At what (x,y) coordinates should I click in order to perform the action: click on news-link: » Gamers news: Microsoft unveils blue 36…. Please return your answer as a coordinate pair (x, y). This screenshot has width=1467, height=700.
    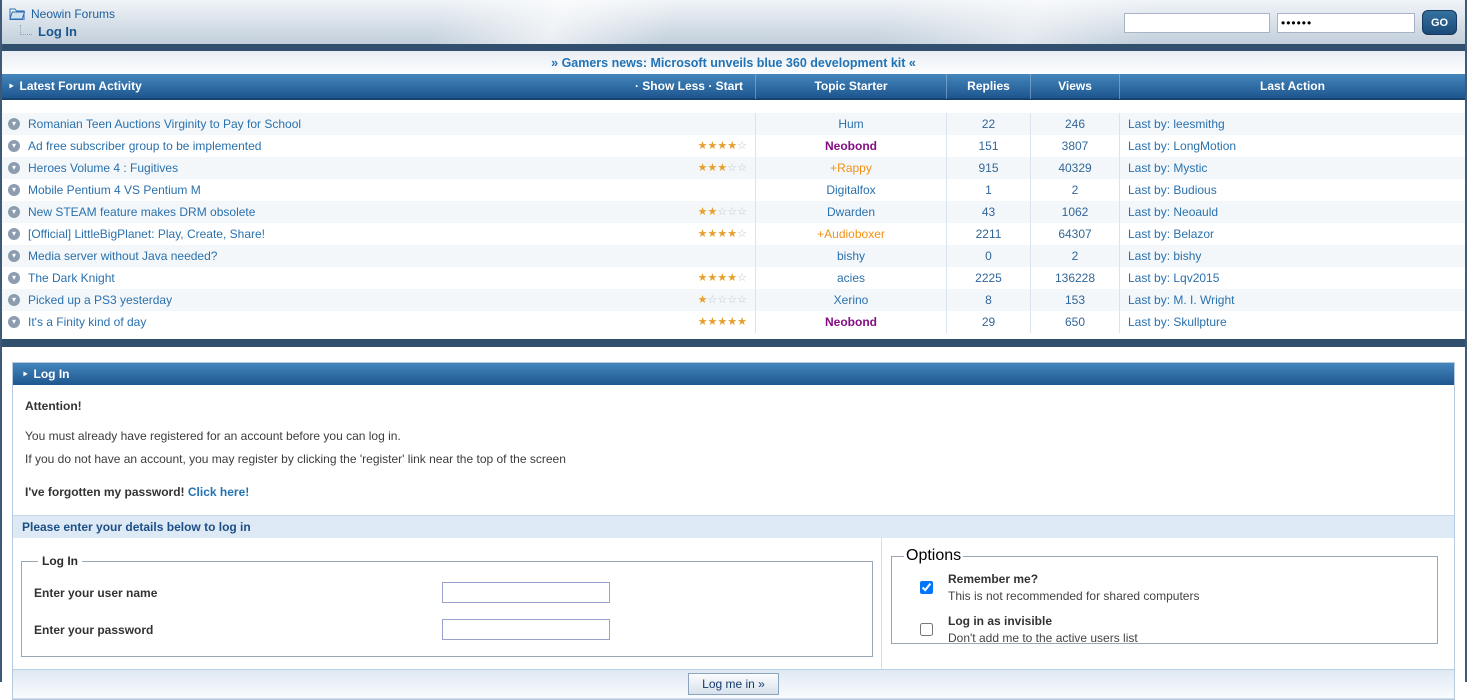
    Looking at the image, I should click on (733, 63).